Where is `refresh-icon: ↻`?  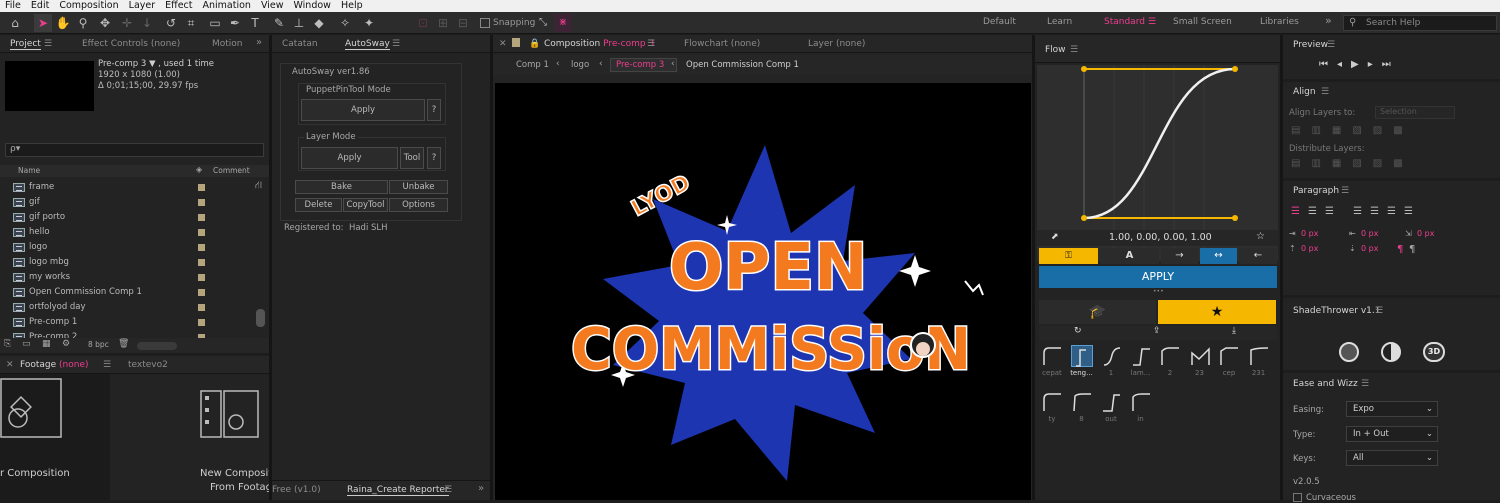
refresh-icon: ↻ is located at coordinates (1078, 331).